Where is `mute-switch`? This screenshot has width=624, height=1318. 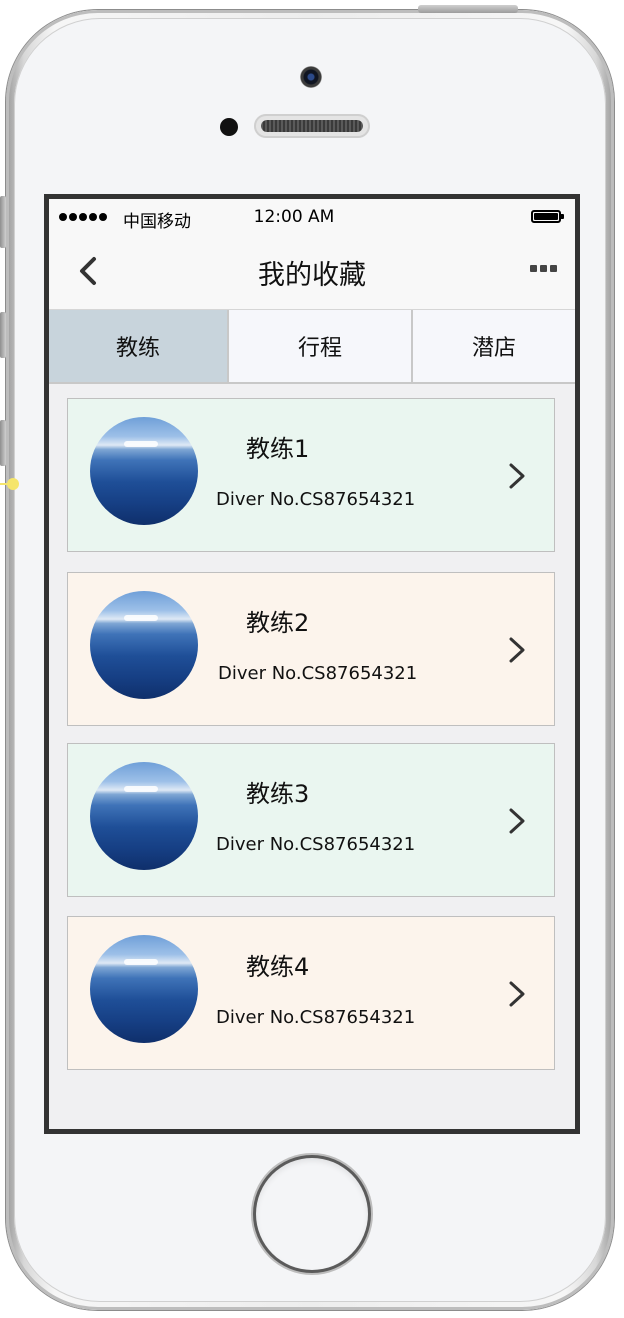 mute-switch is located at coordinates (3, 222).